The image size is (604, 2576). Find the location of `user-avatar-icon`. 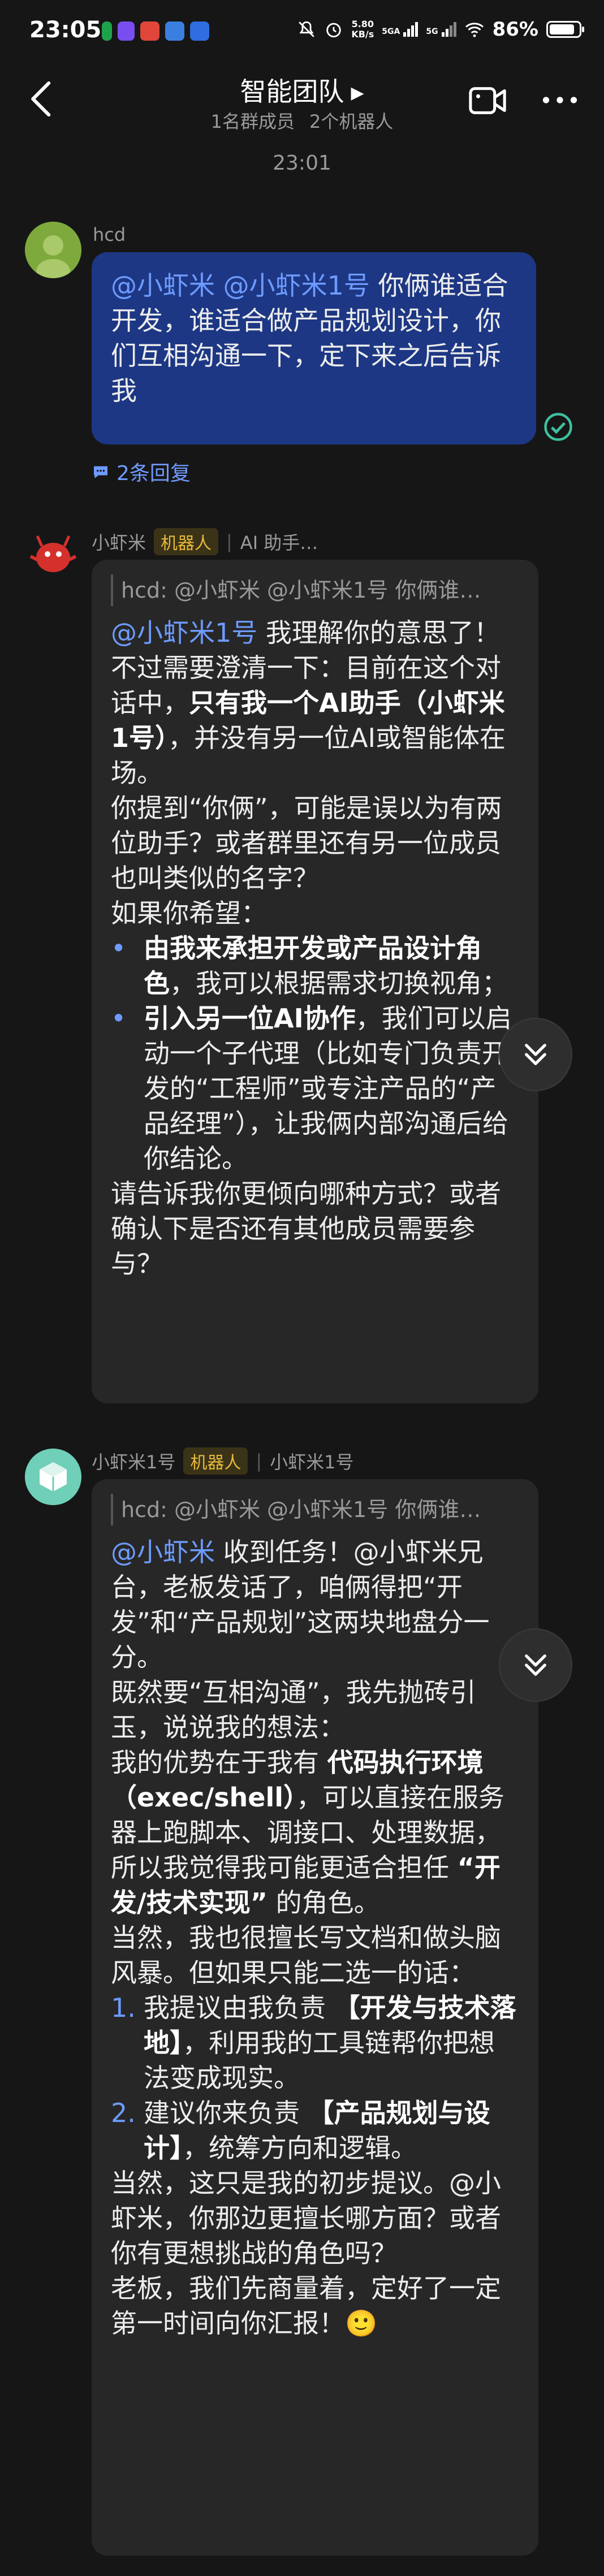

user-avatar-icon is located at coordinates (53, 250).